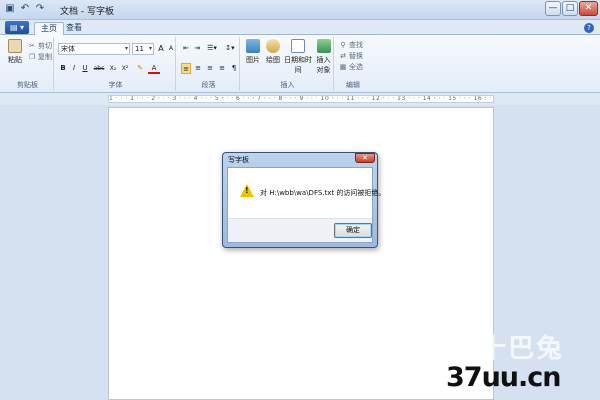 The width and height of the screenshot is (600, 400). What do you see at coordinates (234, 68) in the screenshot?
I see `paragraph-icon: ¶` at bounding box center [234, 68].